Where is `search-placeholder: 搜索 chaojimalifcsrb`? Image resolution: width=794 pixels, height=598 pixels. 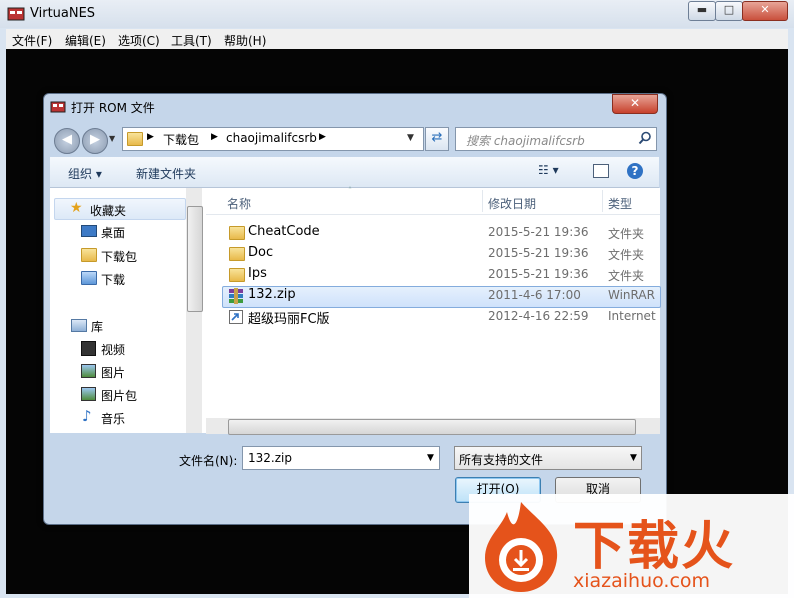
search-placeholder: 搜索 chaojimalifcsrb is located at coordinates (525, 141).